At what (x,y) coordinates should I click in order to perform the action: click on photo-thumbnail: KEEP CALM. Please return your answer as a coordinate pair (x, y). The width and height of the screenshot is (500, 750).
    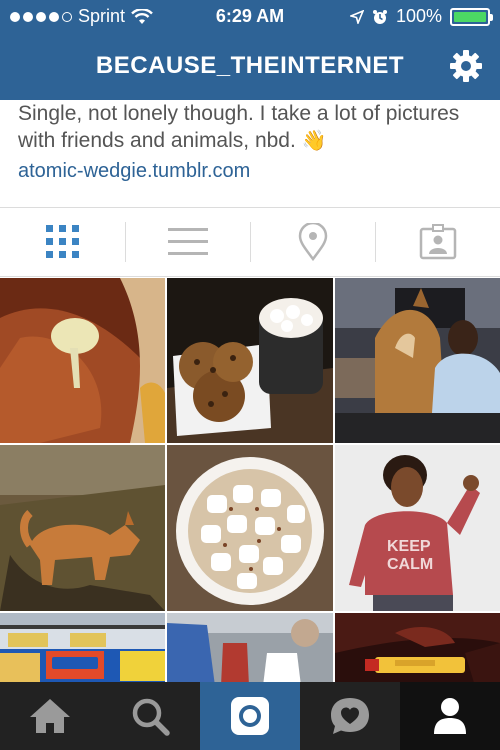
    Looking at the image, I should click on (417, 528).